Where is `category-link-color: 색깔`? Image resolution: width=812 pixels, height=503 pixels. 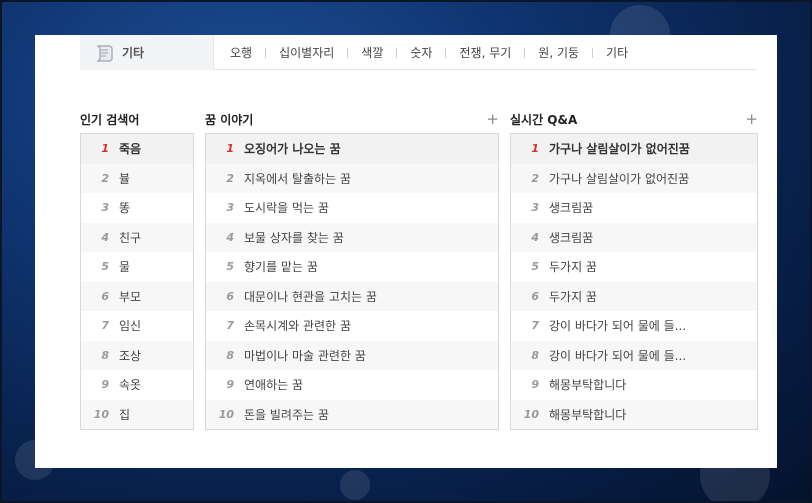
category-link-color: 색깔 is located at coordinates (372, 52).